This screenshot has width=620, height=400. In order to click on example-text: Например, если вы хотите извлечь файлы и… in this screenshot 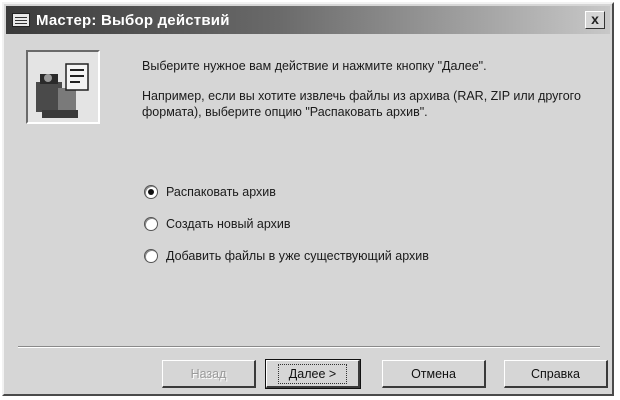, I will do `click(361, 104)`.